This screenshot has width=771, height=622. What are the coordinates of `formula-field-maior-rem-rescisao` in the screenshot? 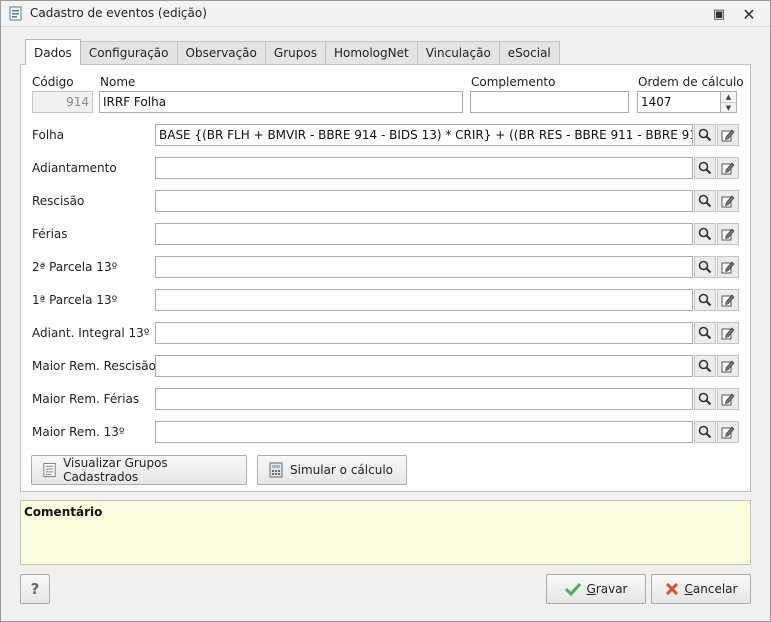 It's located at (424, 366).